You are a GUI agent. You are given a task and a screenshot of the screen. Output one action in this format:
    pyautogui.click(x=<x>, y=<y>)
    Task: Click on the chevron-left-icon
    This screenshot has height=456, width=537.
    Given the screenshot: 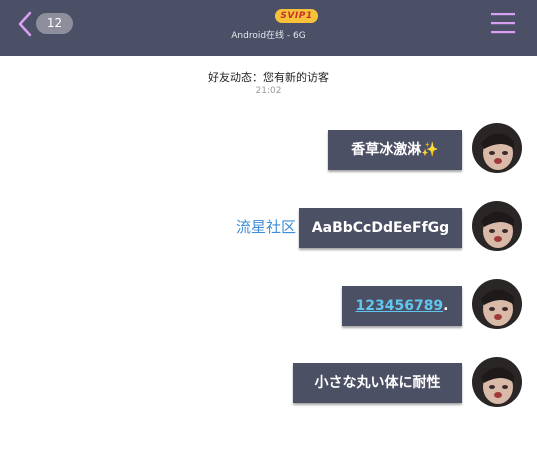 What is the action you would take?
    pyautogui.click(x=25, y=24)
    